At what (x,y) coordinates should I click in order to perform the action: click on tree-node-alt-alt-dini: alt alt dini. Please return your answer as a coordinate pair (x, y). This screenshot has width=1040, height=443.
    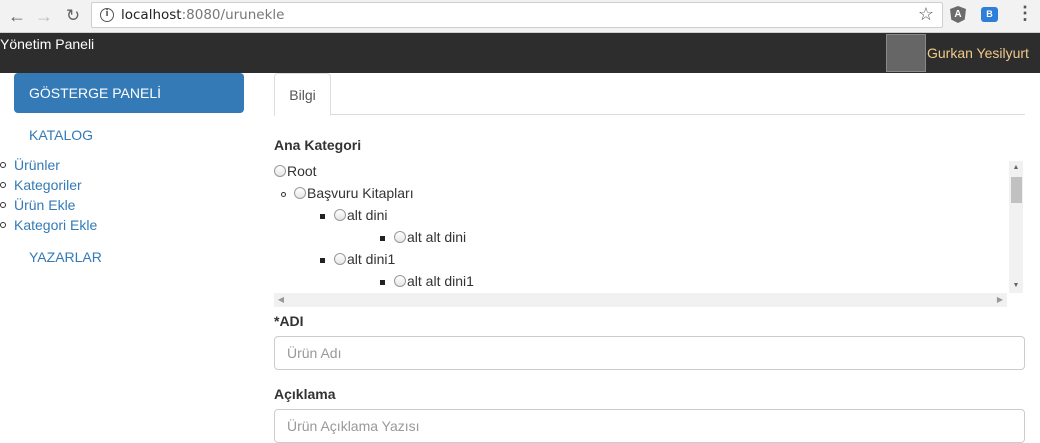
    Looking at the image, I should click on (430, 237).